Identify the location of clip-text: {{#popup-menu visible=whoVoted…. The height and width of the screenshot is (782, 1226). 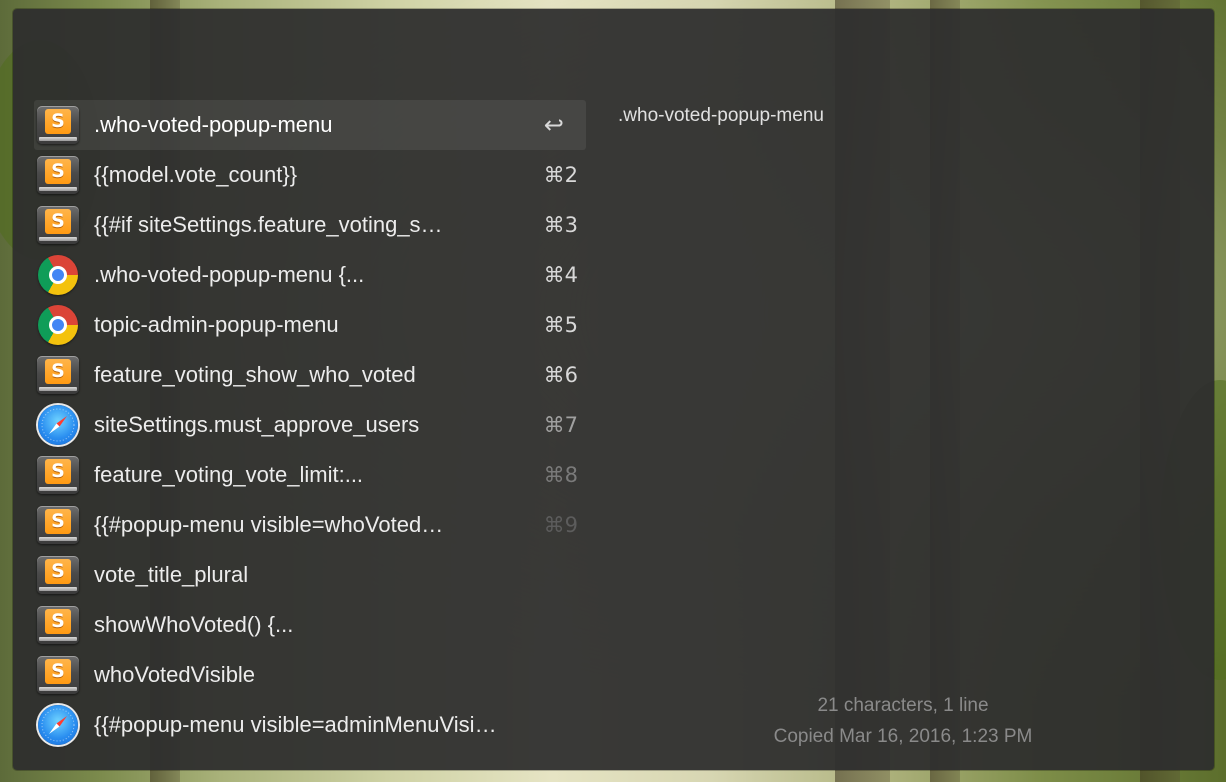
(269, 524).